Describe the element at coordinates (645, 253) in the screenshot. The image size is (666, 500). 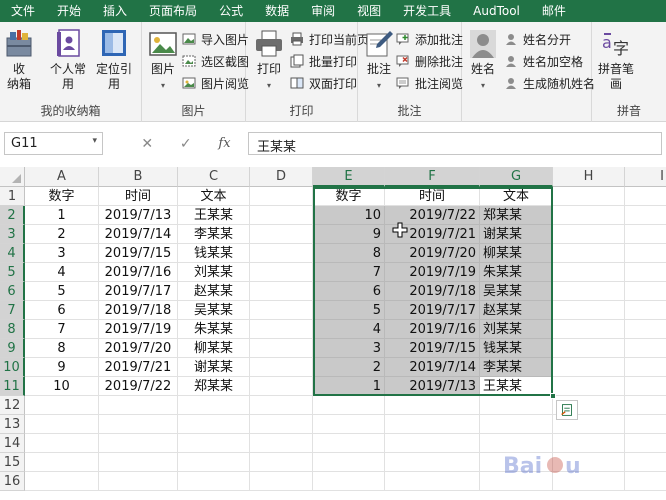
I see `cell-i4` at that location.